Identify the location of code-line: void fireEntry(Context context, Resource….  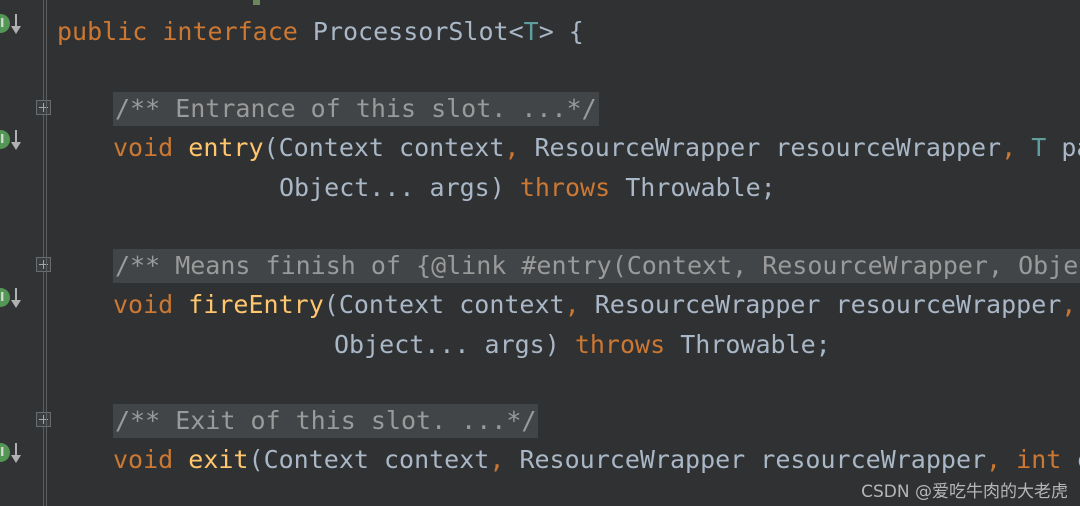
(594, 305).